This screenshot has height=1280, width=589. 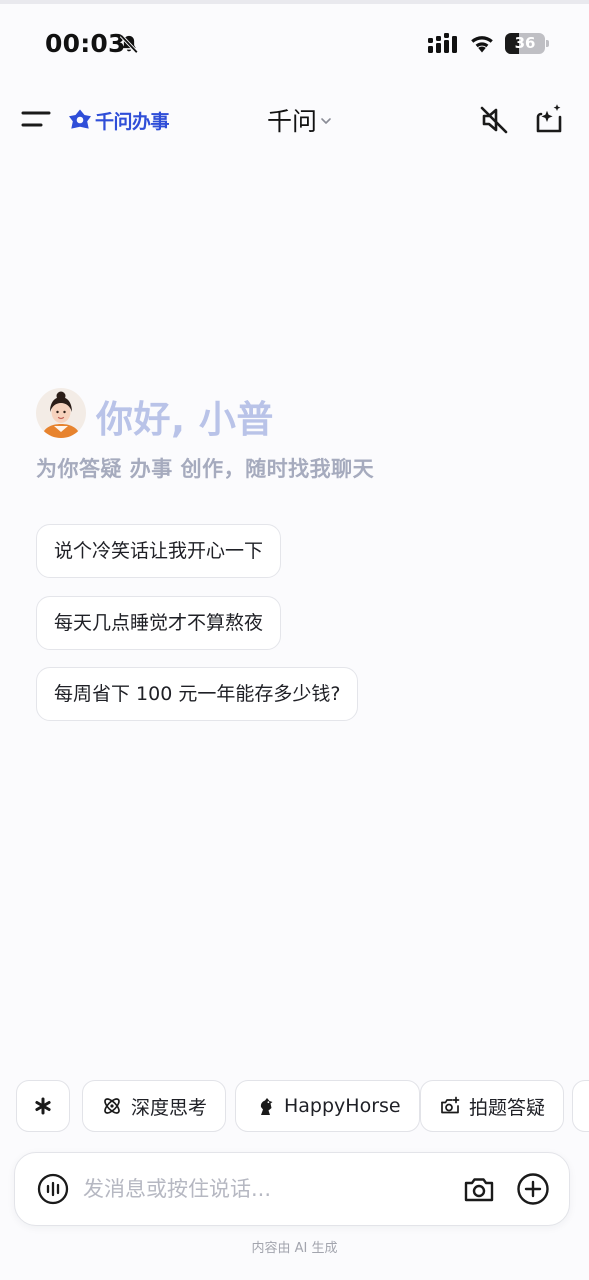 I want to click on top-divider, so click(x=294, y=2).